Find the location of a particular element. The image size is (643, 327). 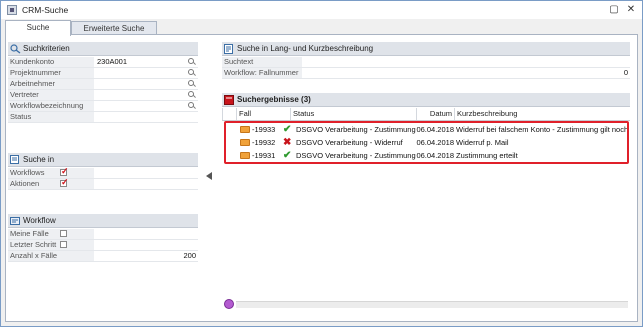

search-in-icon is located at coordinates (14, 159).